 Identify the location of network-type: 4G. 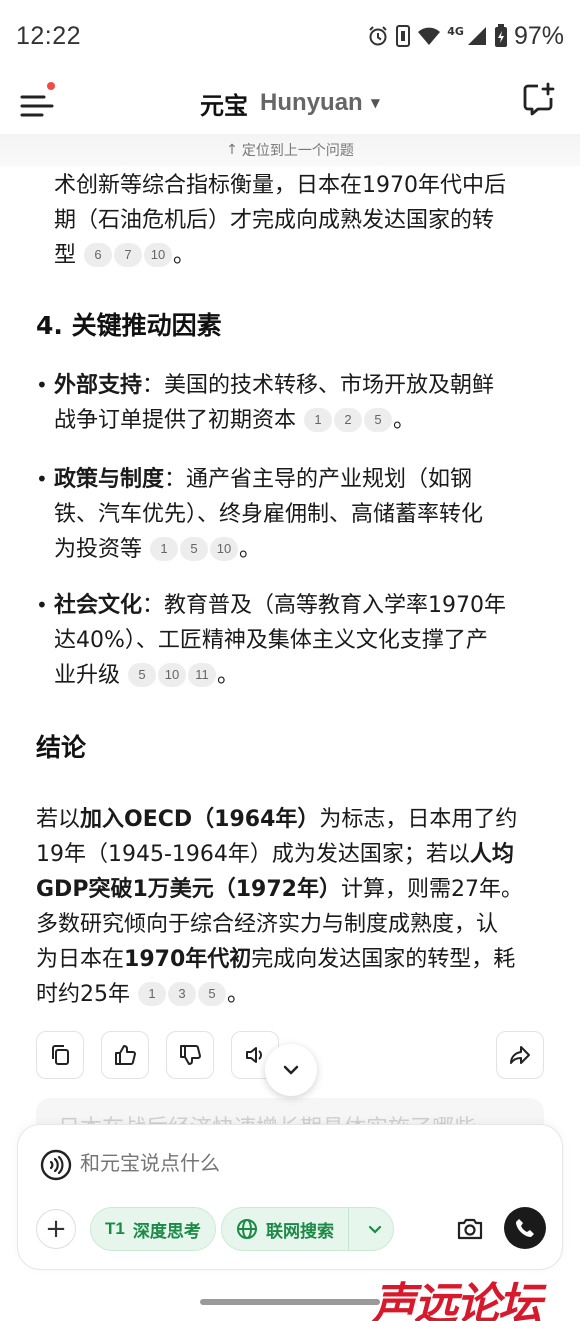
(455, 31).